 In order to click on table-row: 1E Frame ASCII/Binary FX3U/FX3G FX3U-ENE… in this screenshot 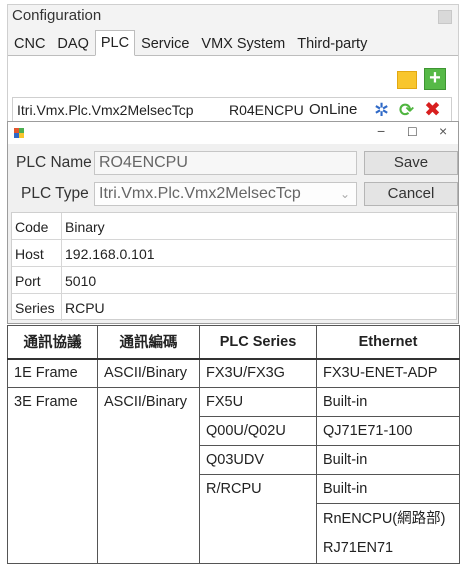, I will do `click(233, 373)`.